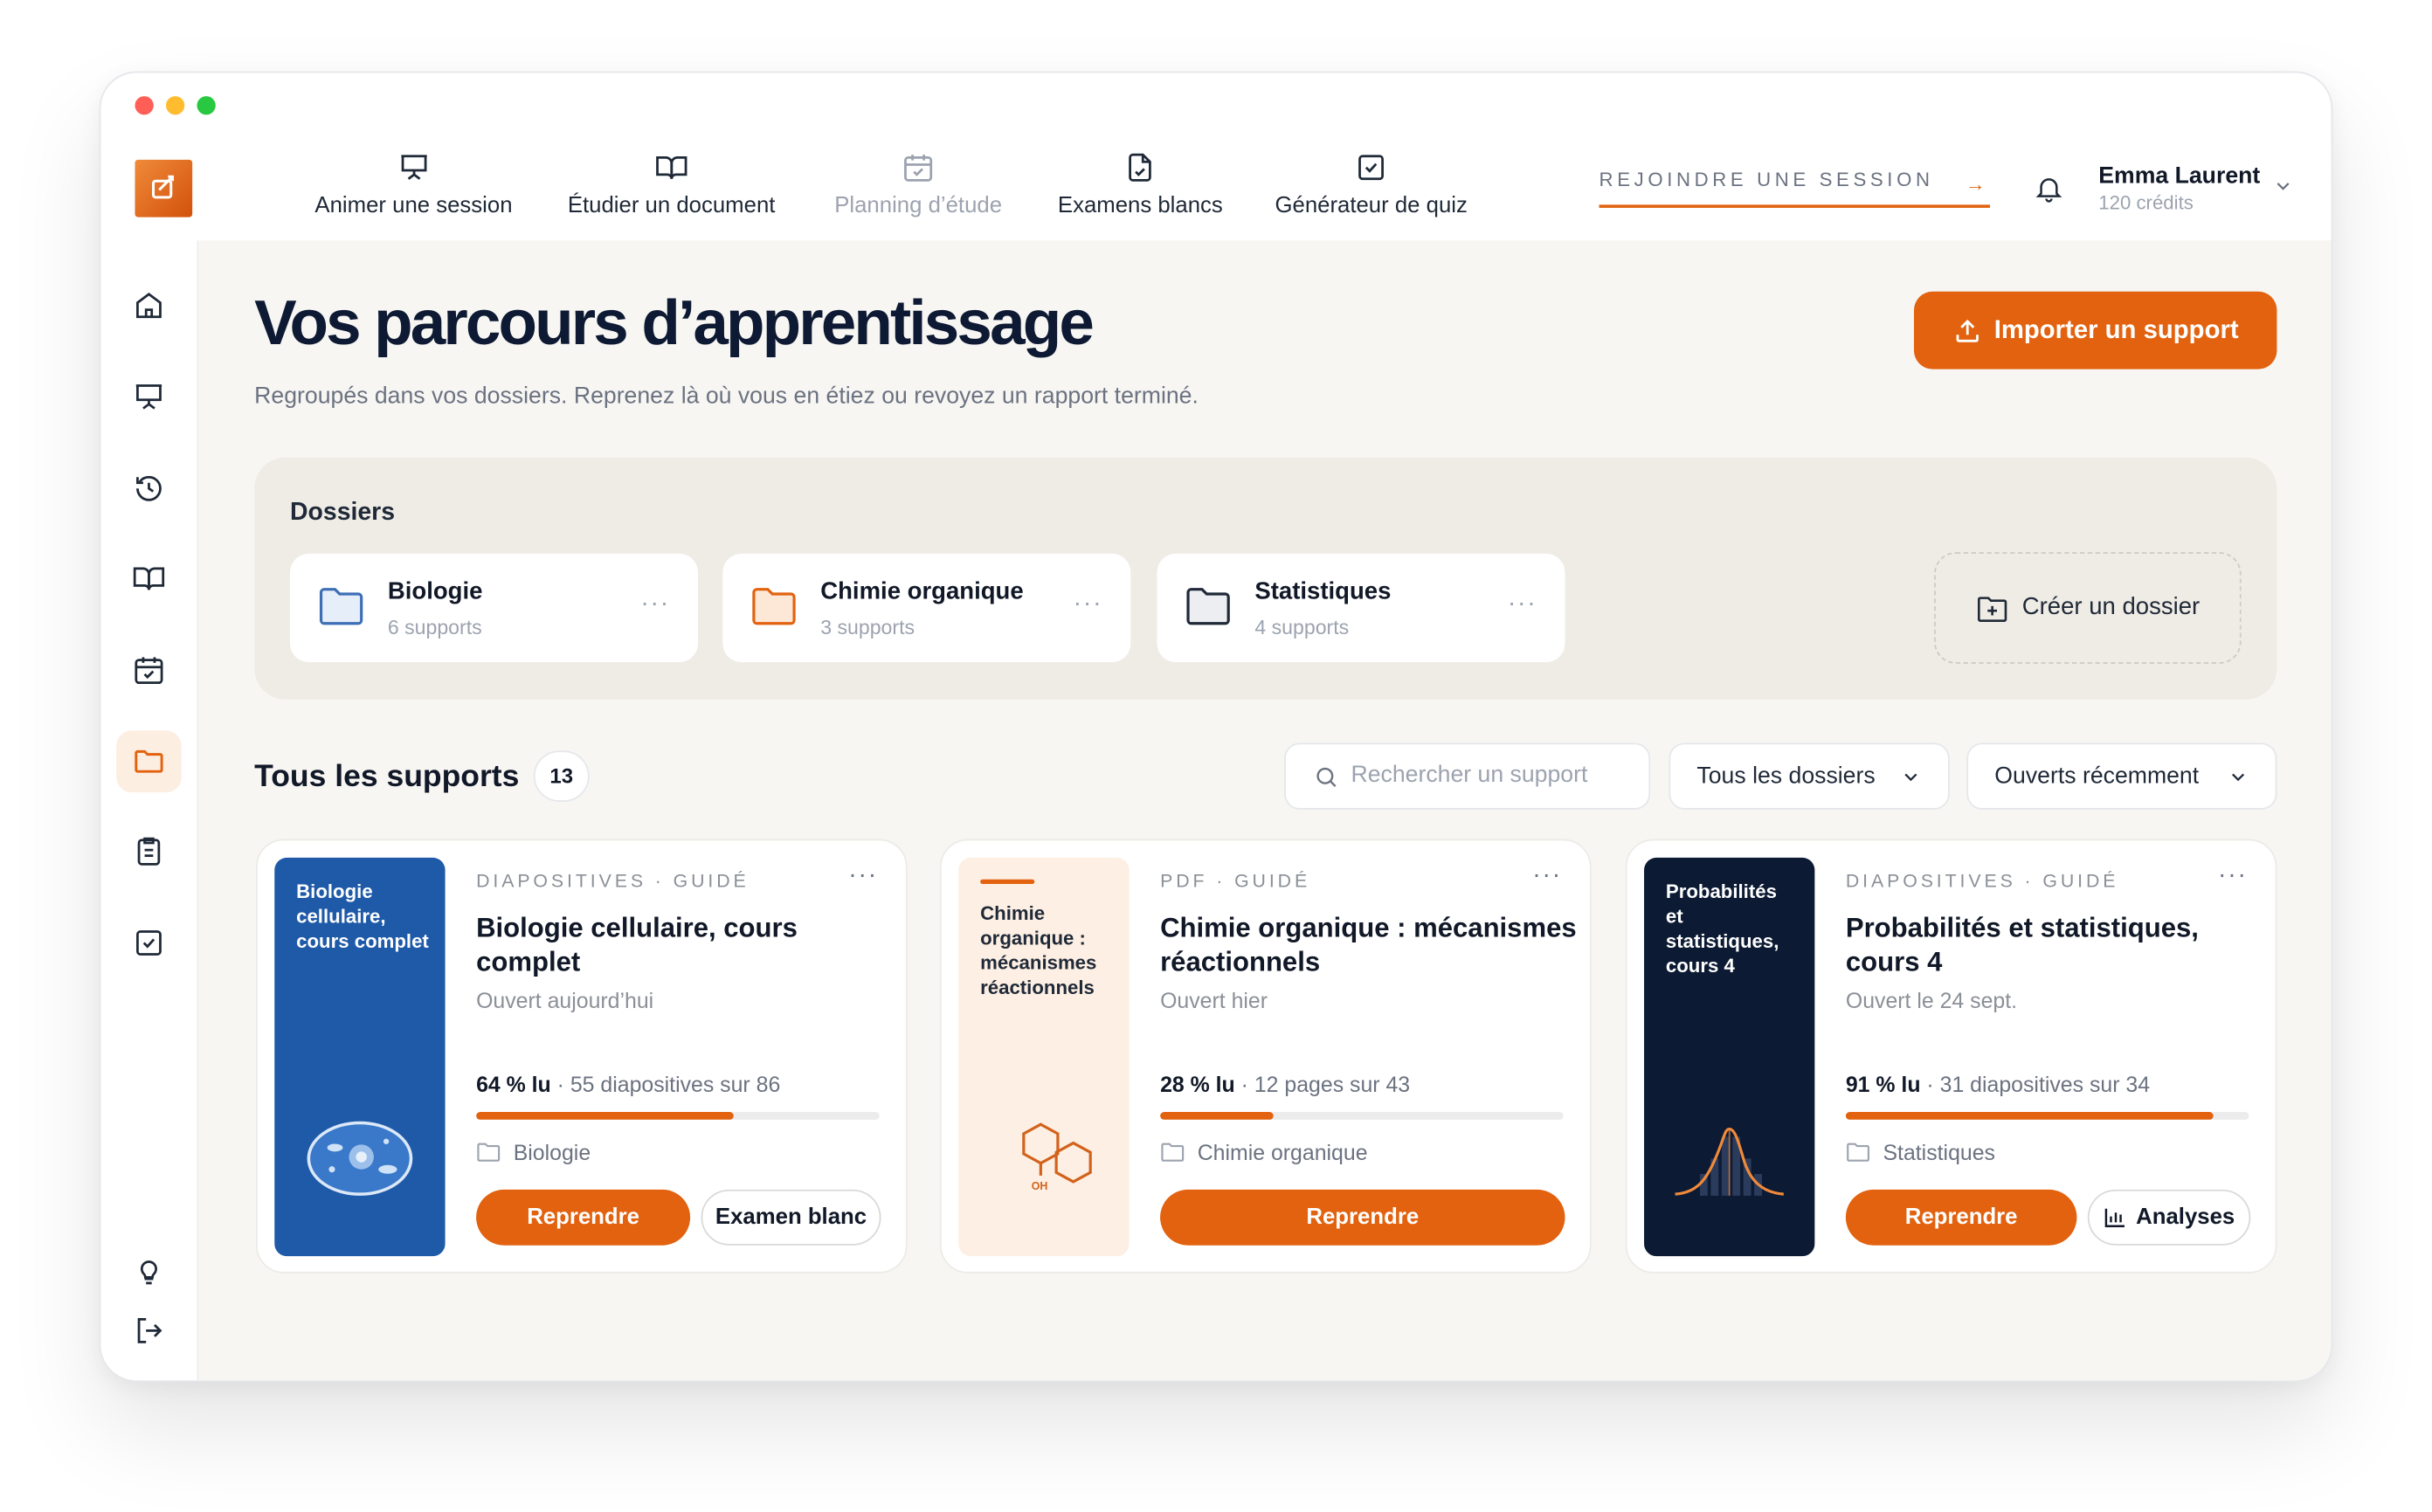  Describe the element at coordinates (1794, 188) in the screenshot. I see `join-session-link: REJOINDRE UNE SESSION →` at that location.